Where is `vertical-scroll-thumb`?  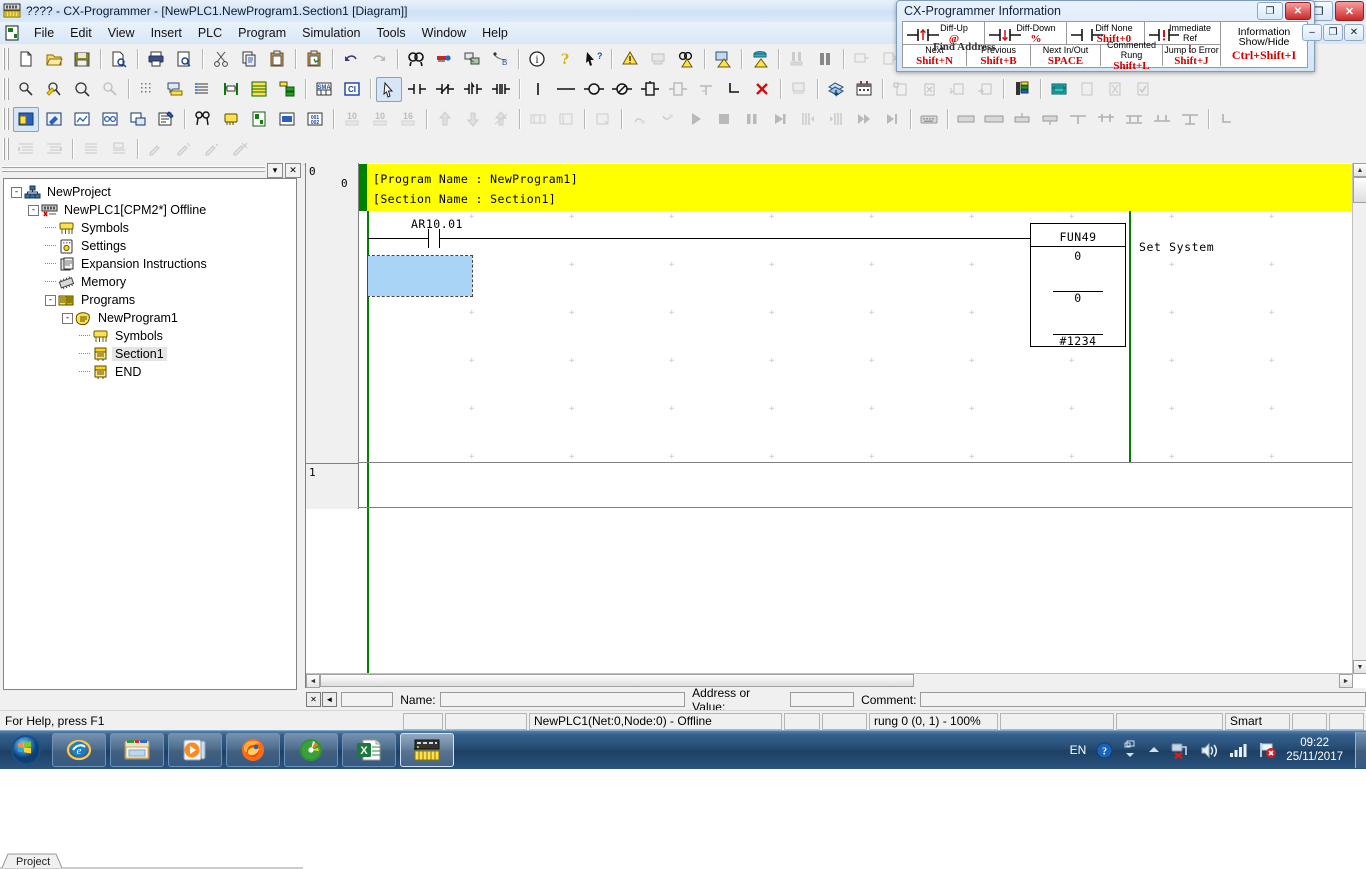 vertical-scroll-thumb is located at coordinates (1359, 190).